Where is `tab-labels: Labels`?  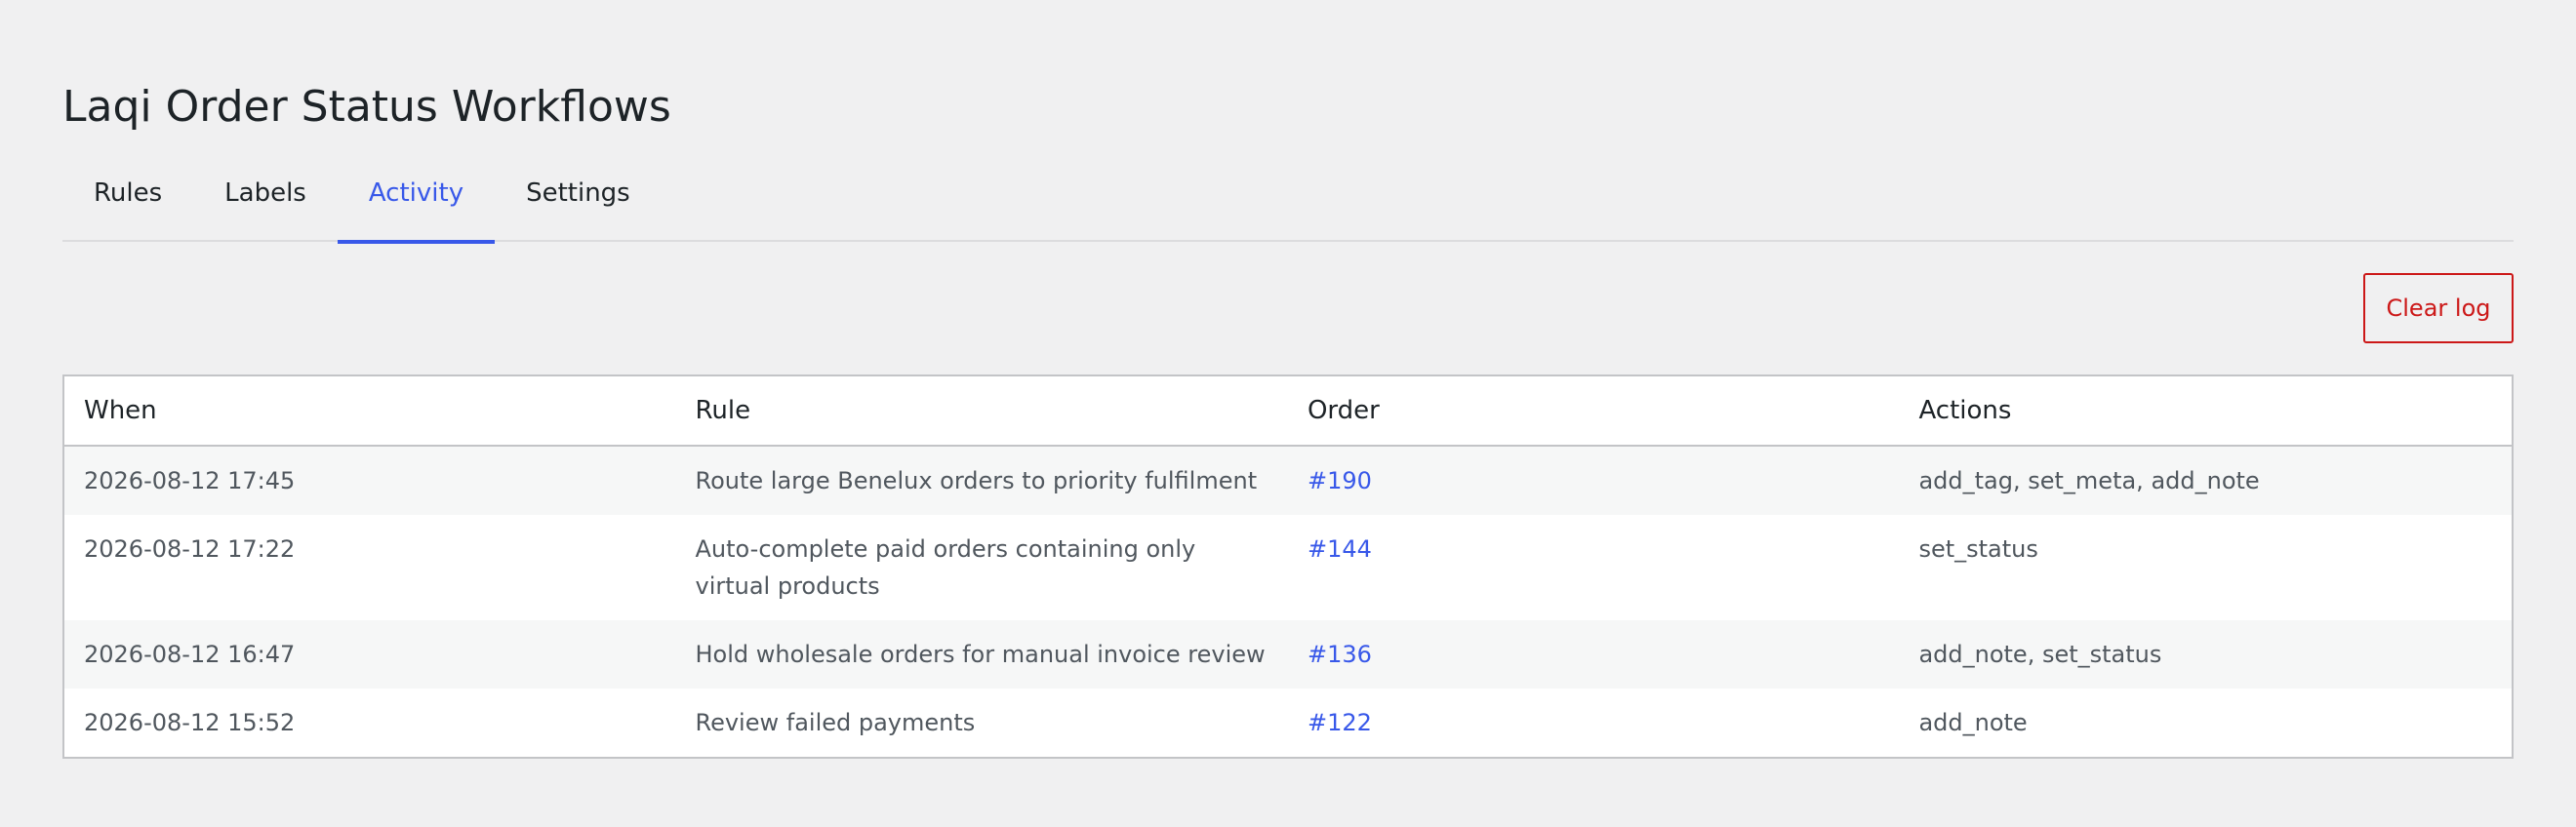
tab-labels: Labels is located at coordinates (265, 202).